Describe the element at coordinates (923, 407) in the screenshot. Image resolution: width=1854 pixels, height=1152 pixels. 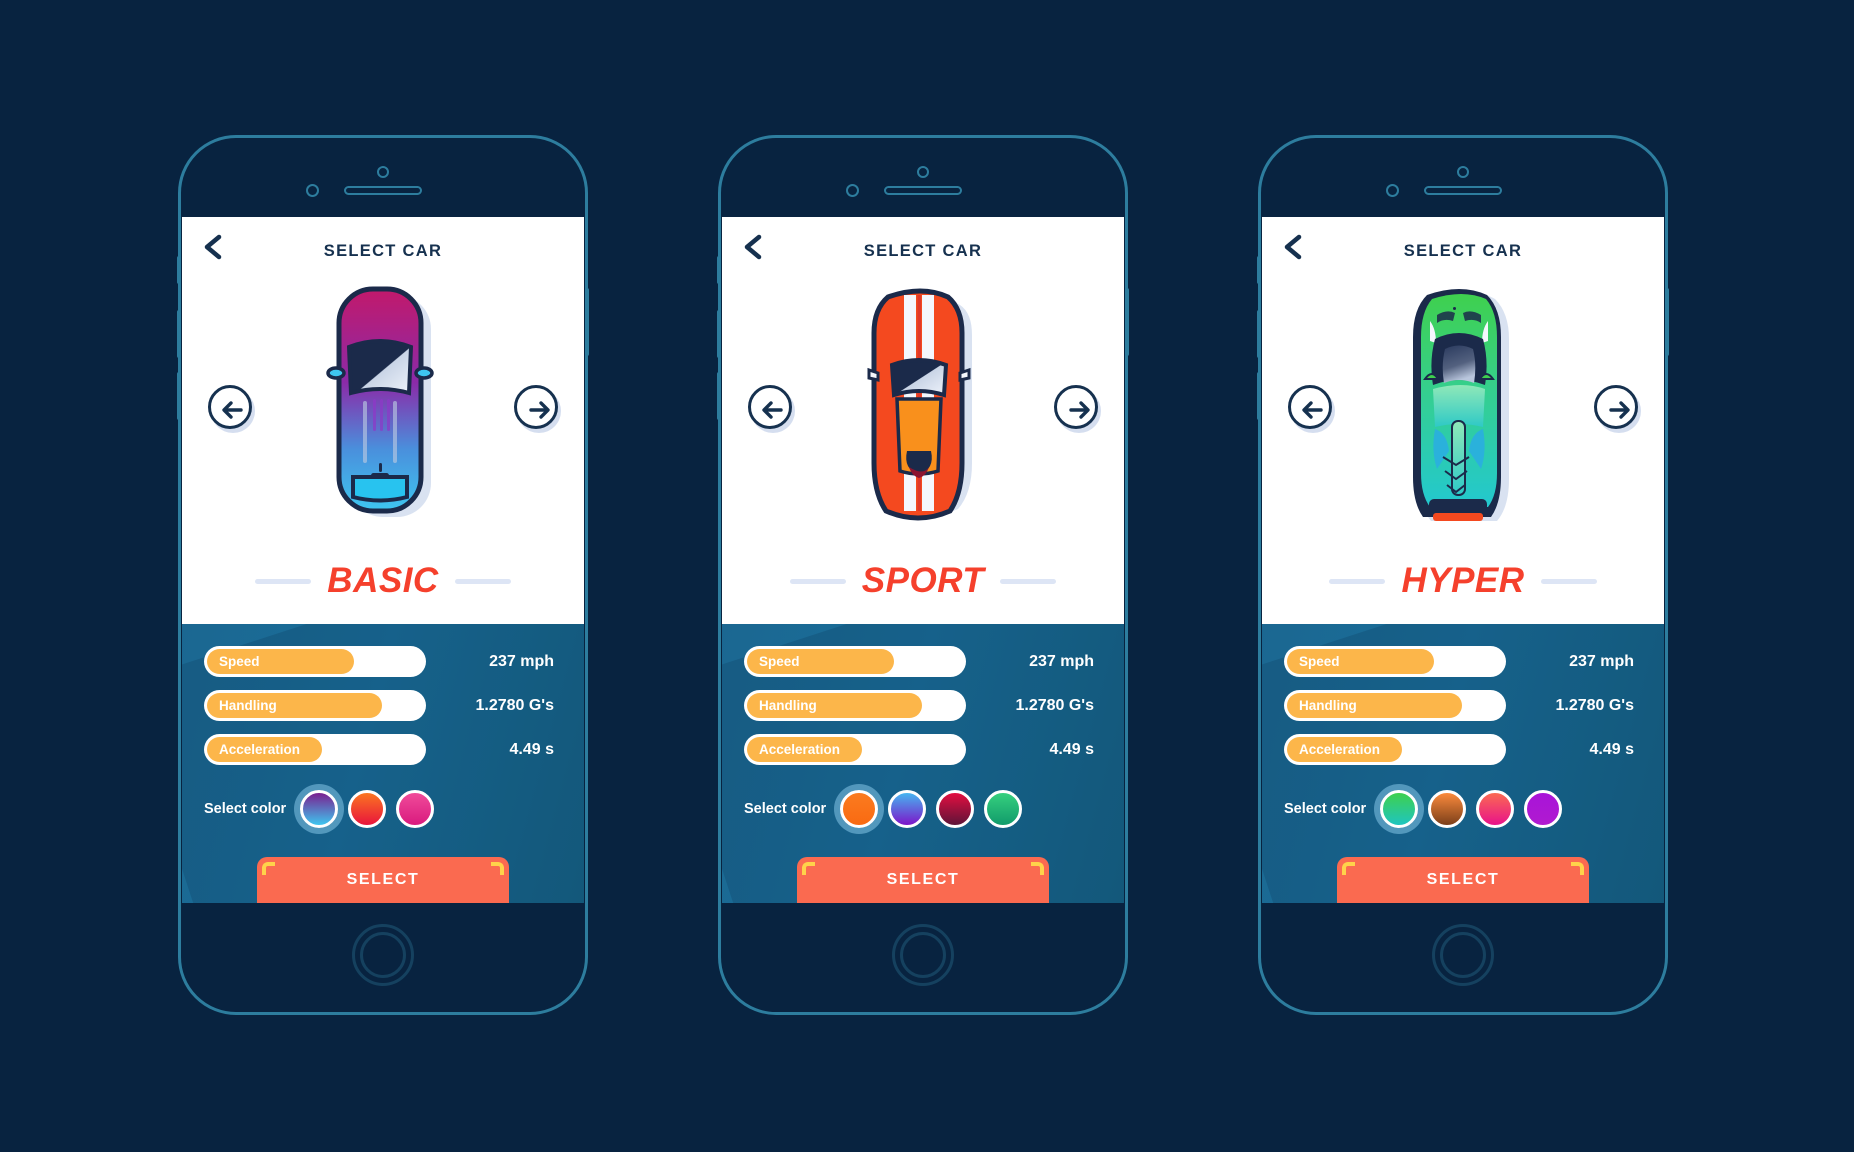
I see `car-image-sport` at that location.